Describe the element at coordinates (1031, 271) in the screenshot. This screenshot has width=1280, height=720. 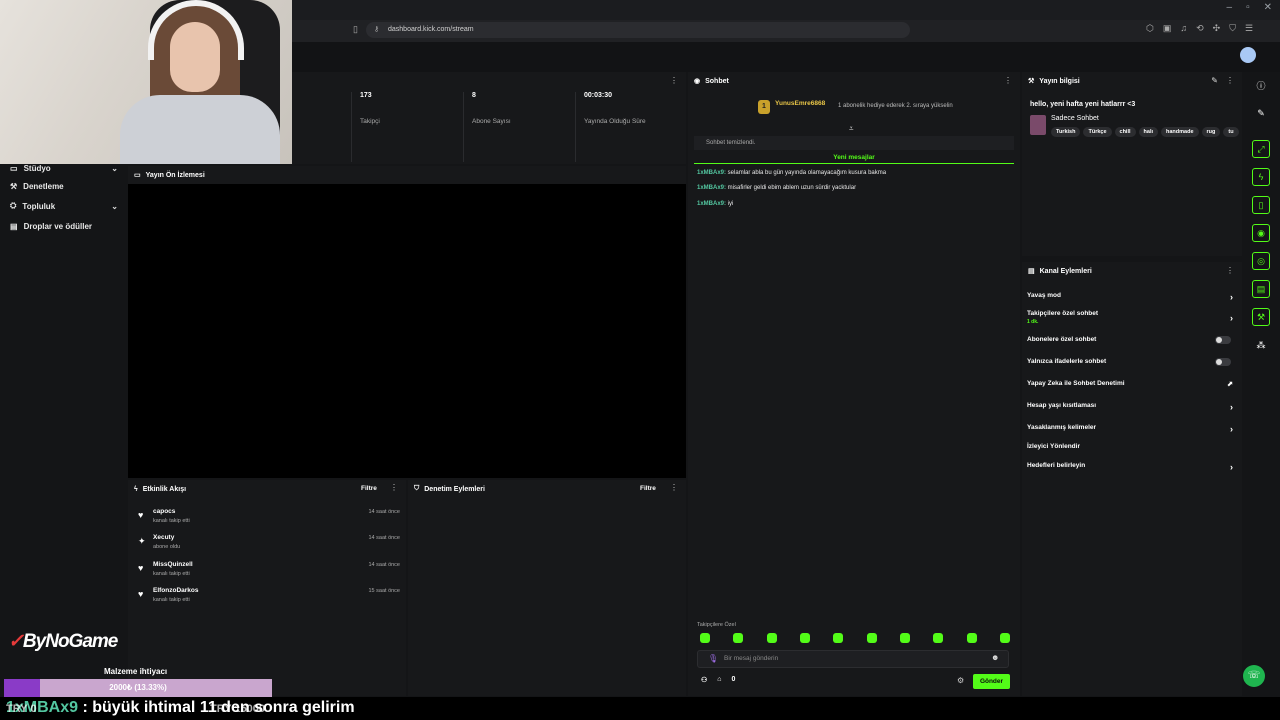
I see `actions-icon: ▤` at that location.